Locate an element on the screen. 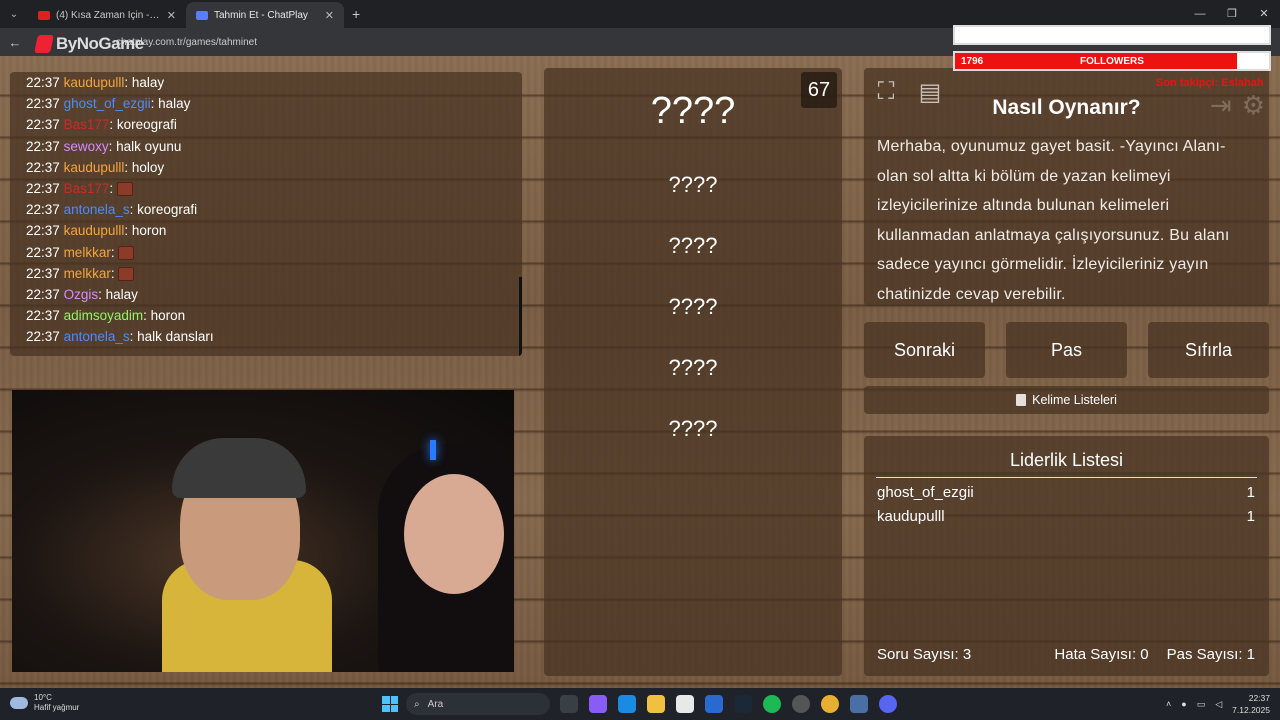 This screenshot has width=1280, height=720. followers-goal-bar: 1796 FOLLOWERS 2000 is located at coordinates (1112, 61).